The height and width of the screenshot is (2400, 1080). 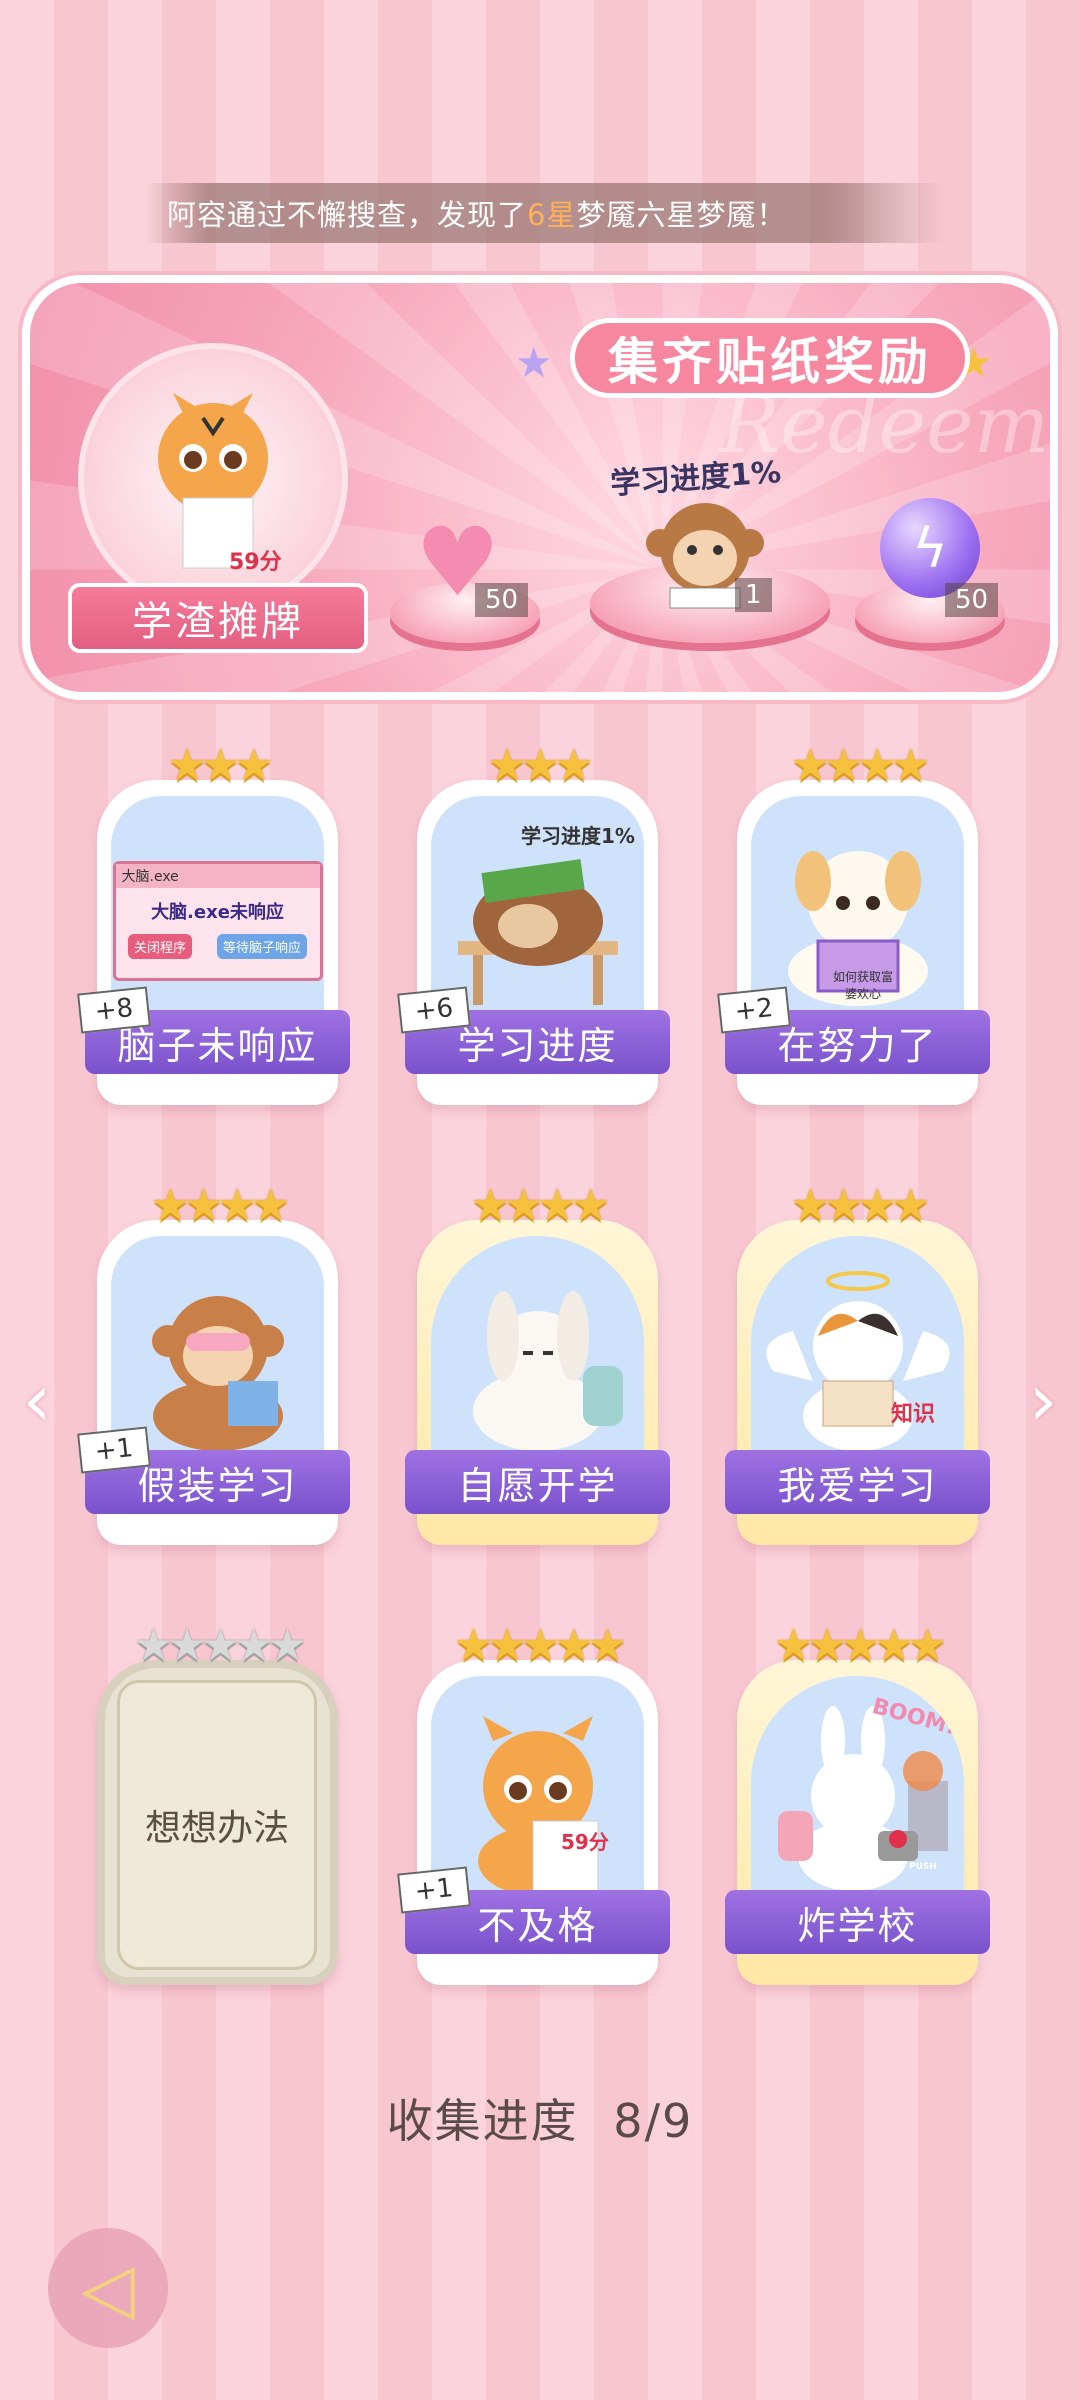 I want to click on art-text: 知识, so click(x=913, y=1414).